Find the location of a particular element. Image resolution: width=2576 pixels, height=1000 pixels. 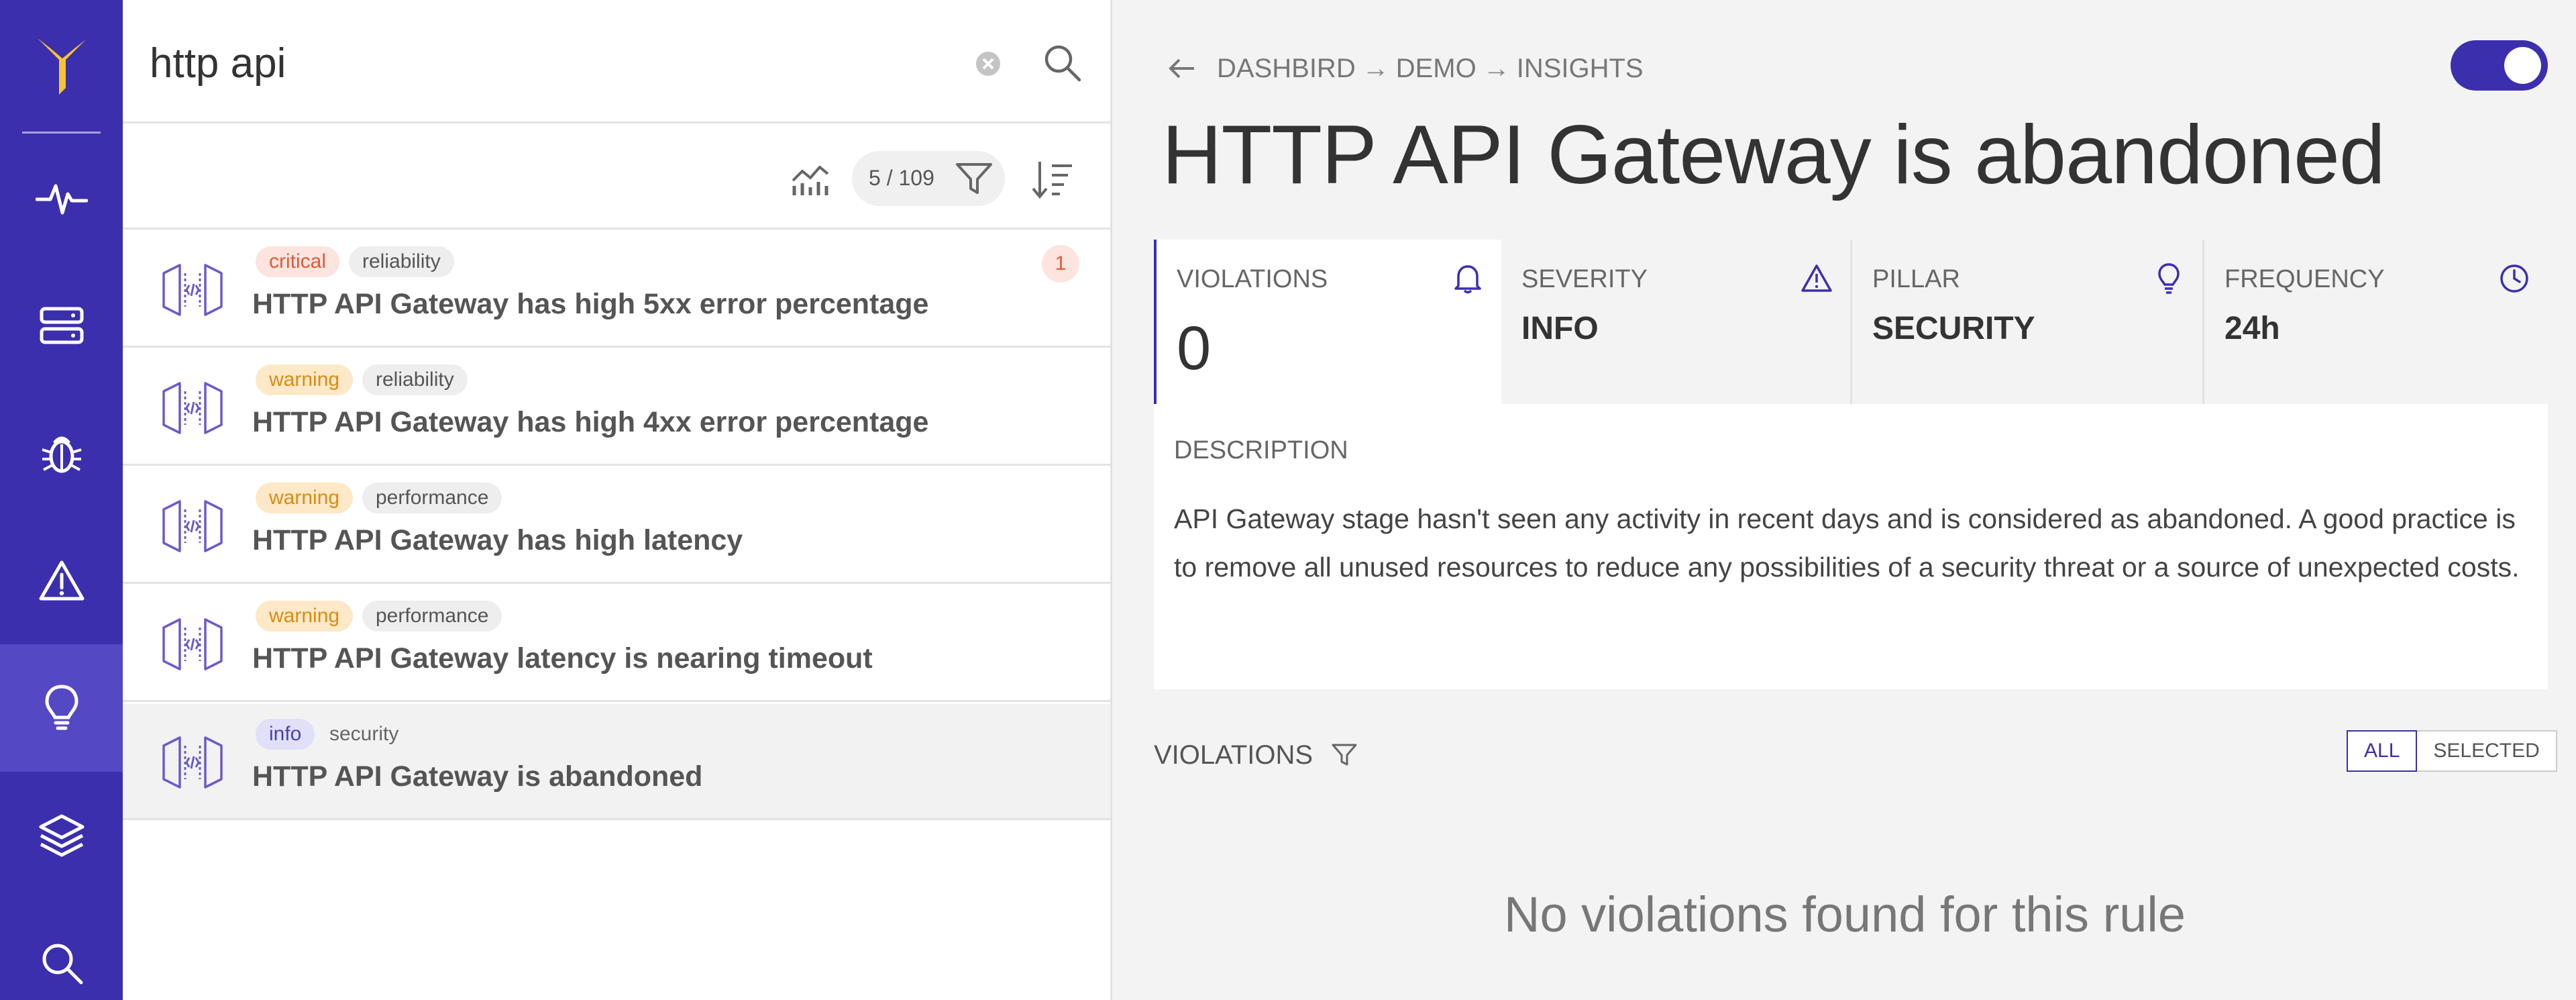

severity-tag: info is located at coordinates (285, 734).